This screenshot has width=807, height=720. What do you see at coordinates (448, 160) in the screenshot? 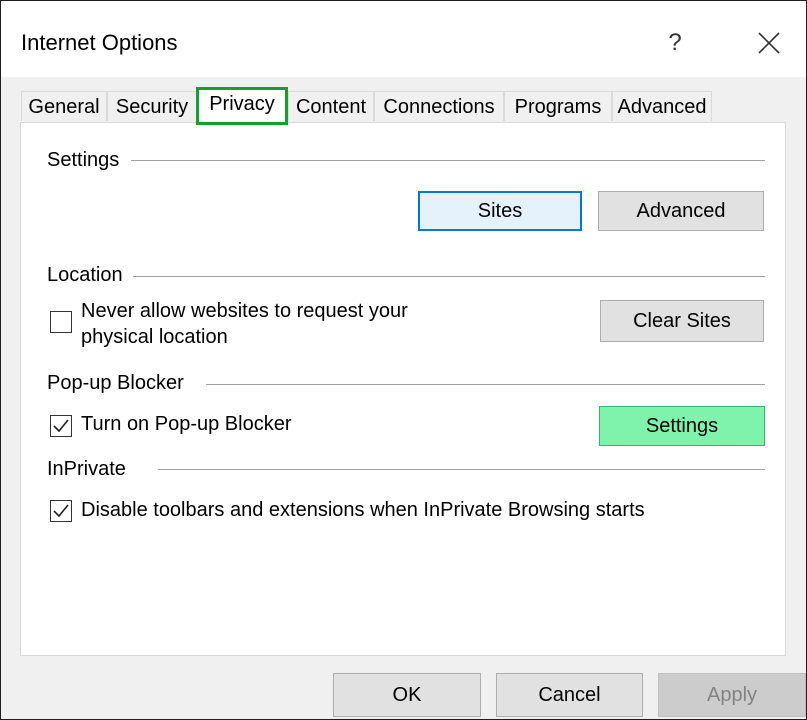
I see `settings-group-divider` at bounding box center [448, 160].